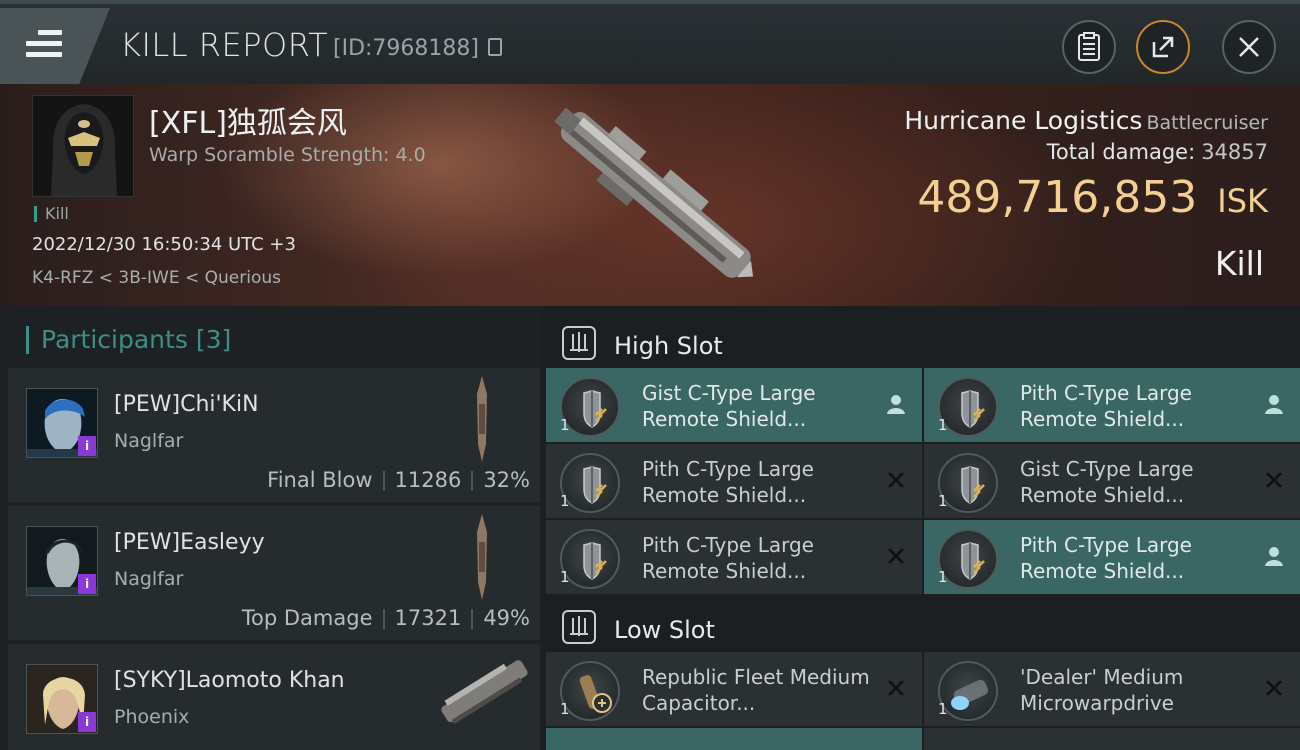  Describe the element at coordinates (164, 244) in the screenshot. I see `kill-timestamp: 2022/12/30 16:50:34 UTC +3` at that location.